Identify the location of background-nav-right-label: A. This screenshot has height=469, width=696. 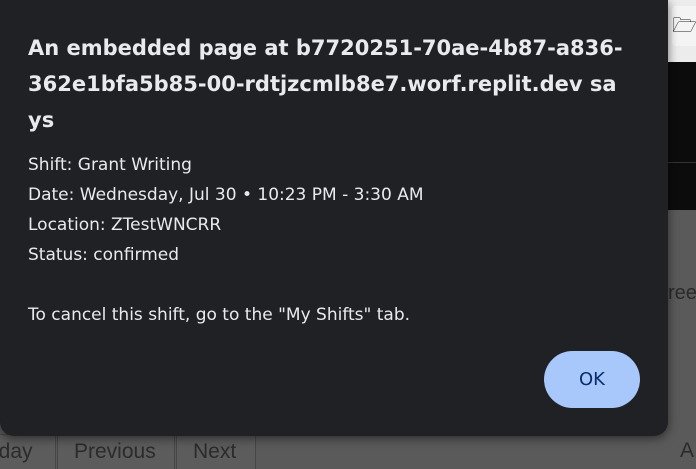
(687, 450).